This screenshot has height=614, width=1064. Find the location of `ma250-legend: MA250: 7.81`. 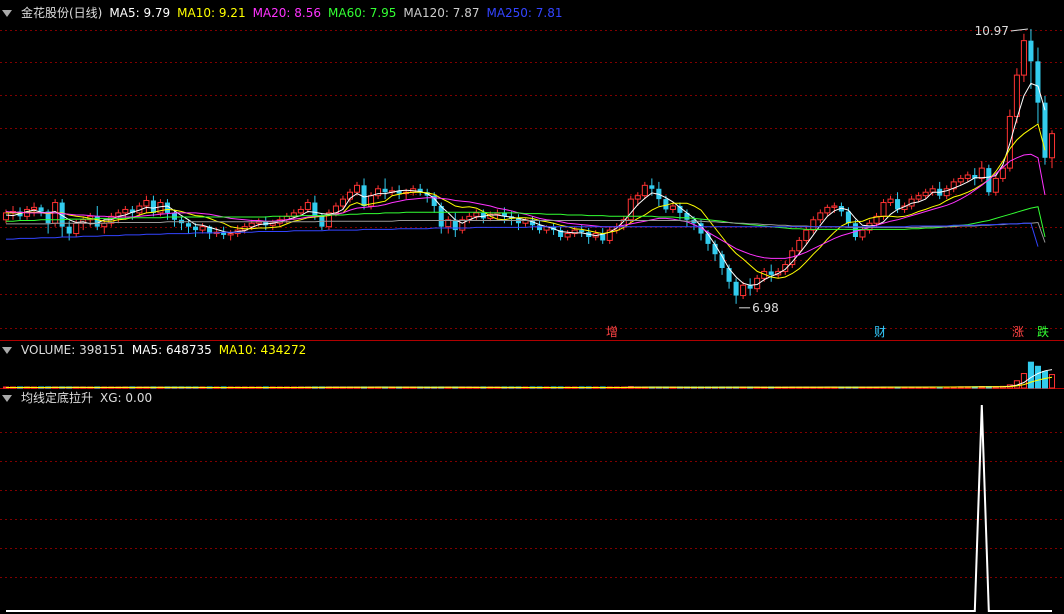

ma250-legend: MA250: 7.81 is located at coordinates (524, 13).